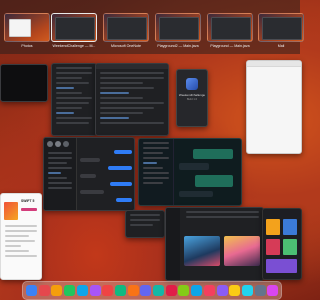  What do you see at coordinates (230, 46) in the screenshot?
I see `space-label: Playground — Main.java` at bounding box center [230, 46].